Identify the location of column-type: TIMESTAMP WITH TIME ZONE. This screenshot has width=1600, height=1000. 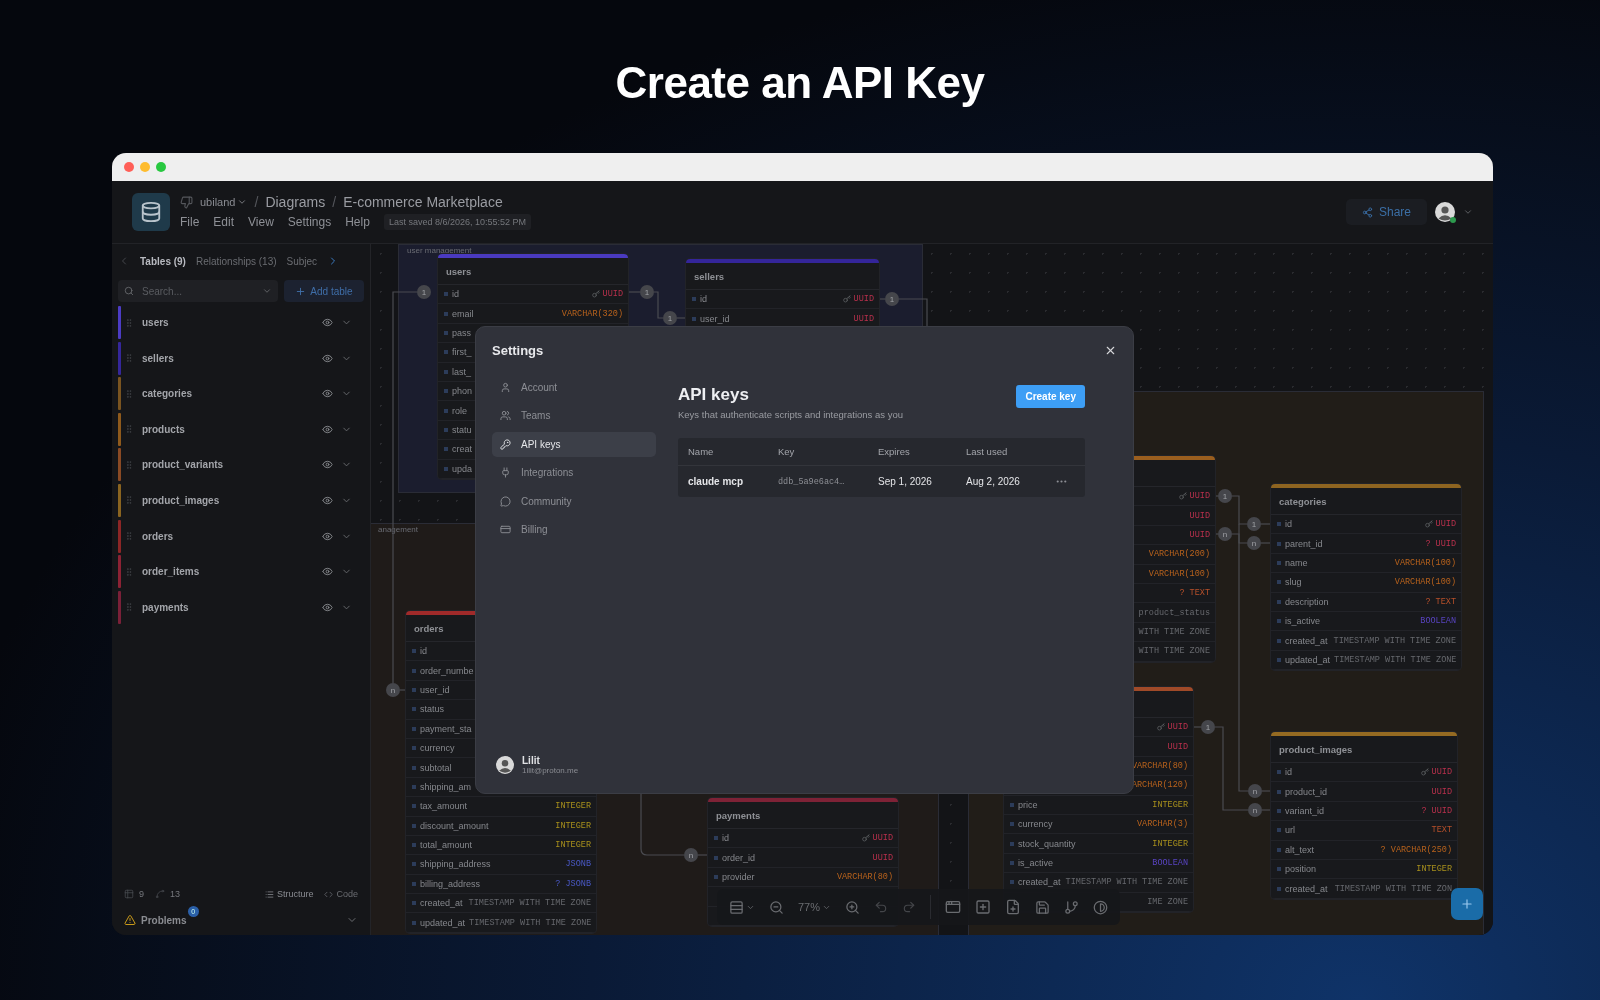
(1394, 640).